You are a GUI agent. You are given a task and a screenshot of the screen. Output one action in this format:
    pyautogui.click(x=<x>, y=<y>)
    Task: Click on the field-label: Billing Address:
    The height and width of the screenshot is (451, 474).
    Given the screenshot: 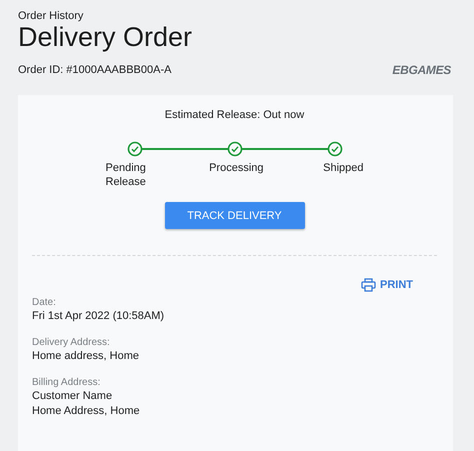 What is the action you would take?
    pyautogui.click(x=67, y=382)
    